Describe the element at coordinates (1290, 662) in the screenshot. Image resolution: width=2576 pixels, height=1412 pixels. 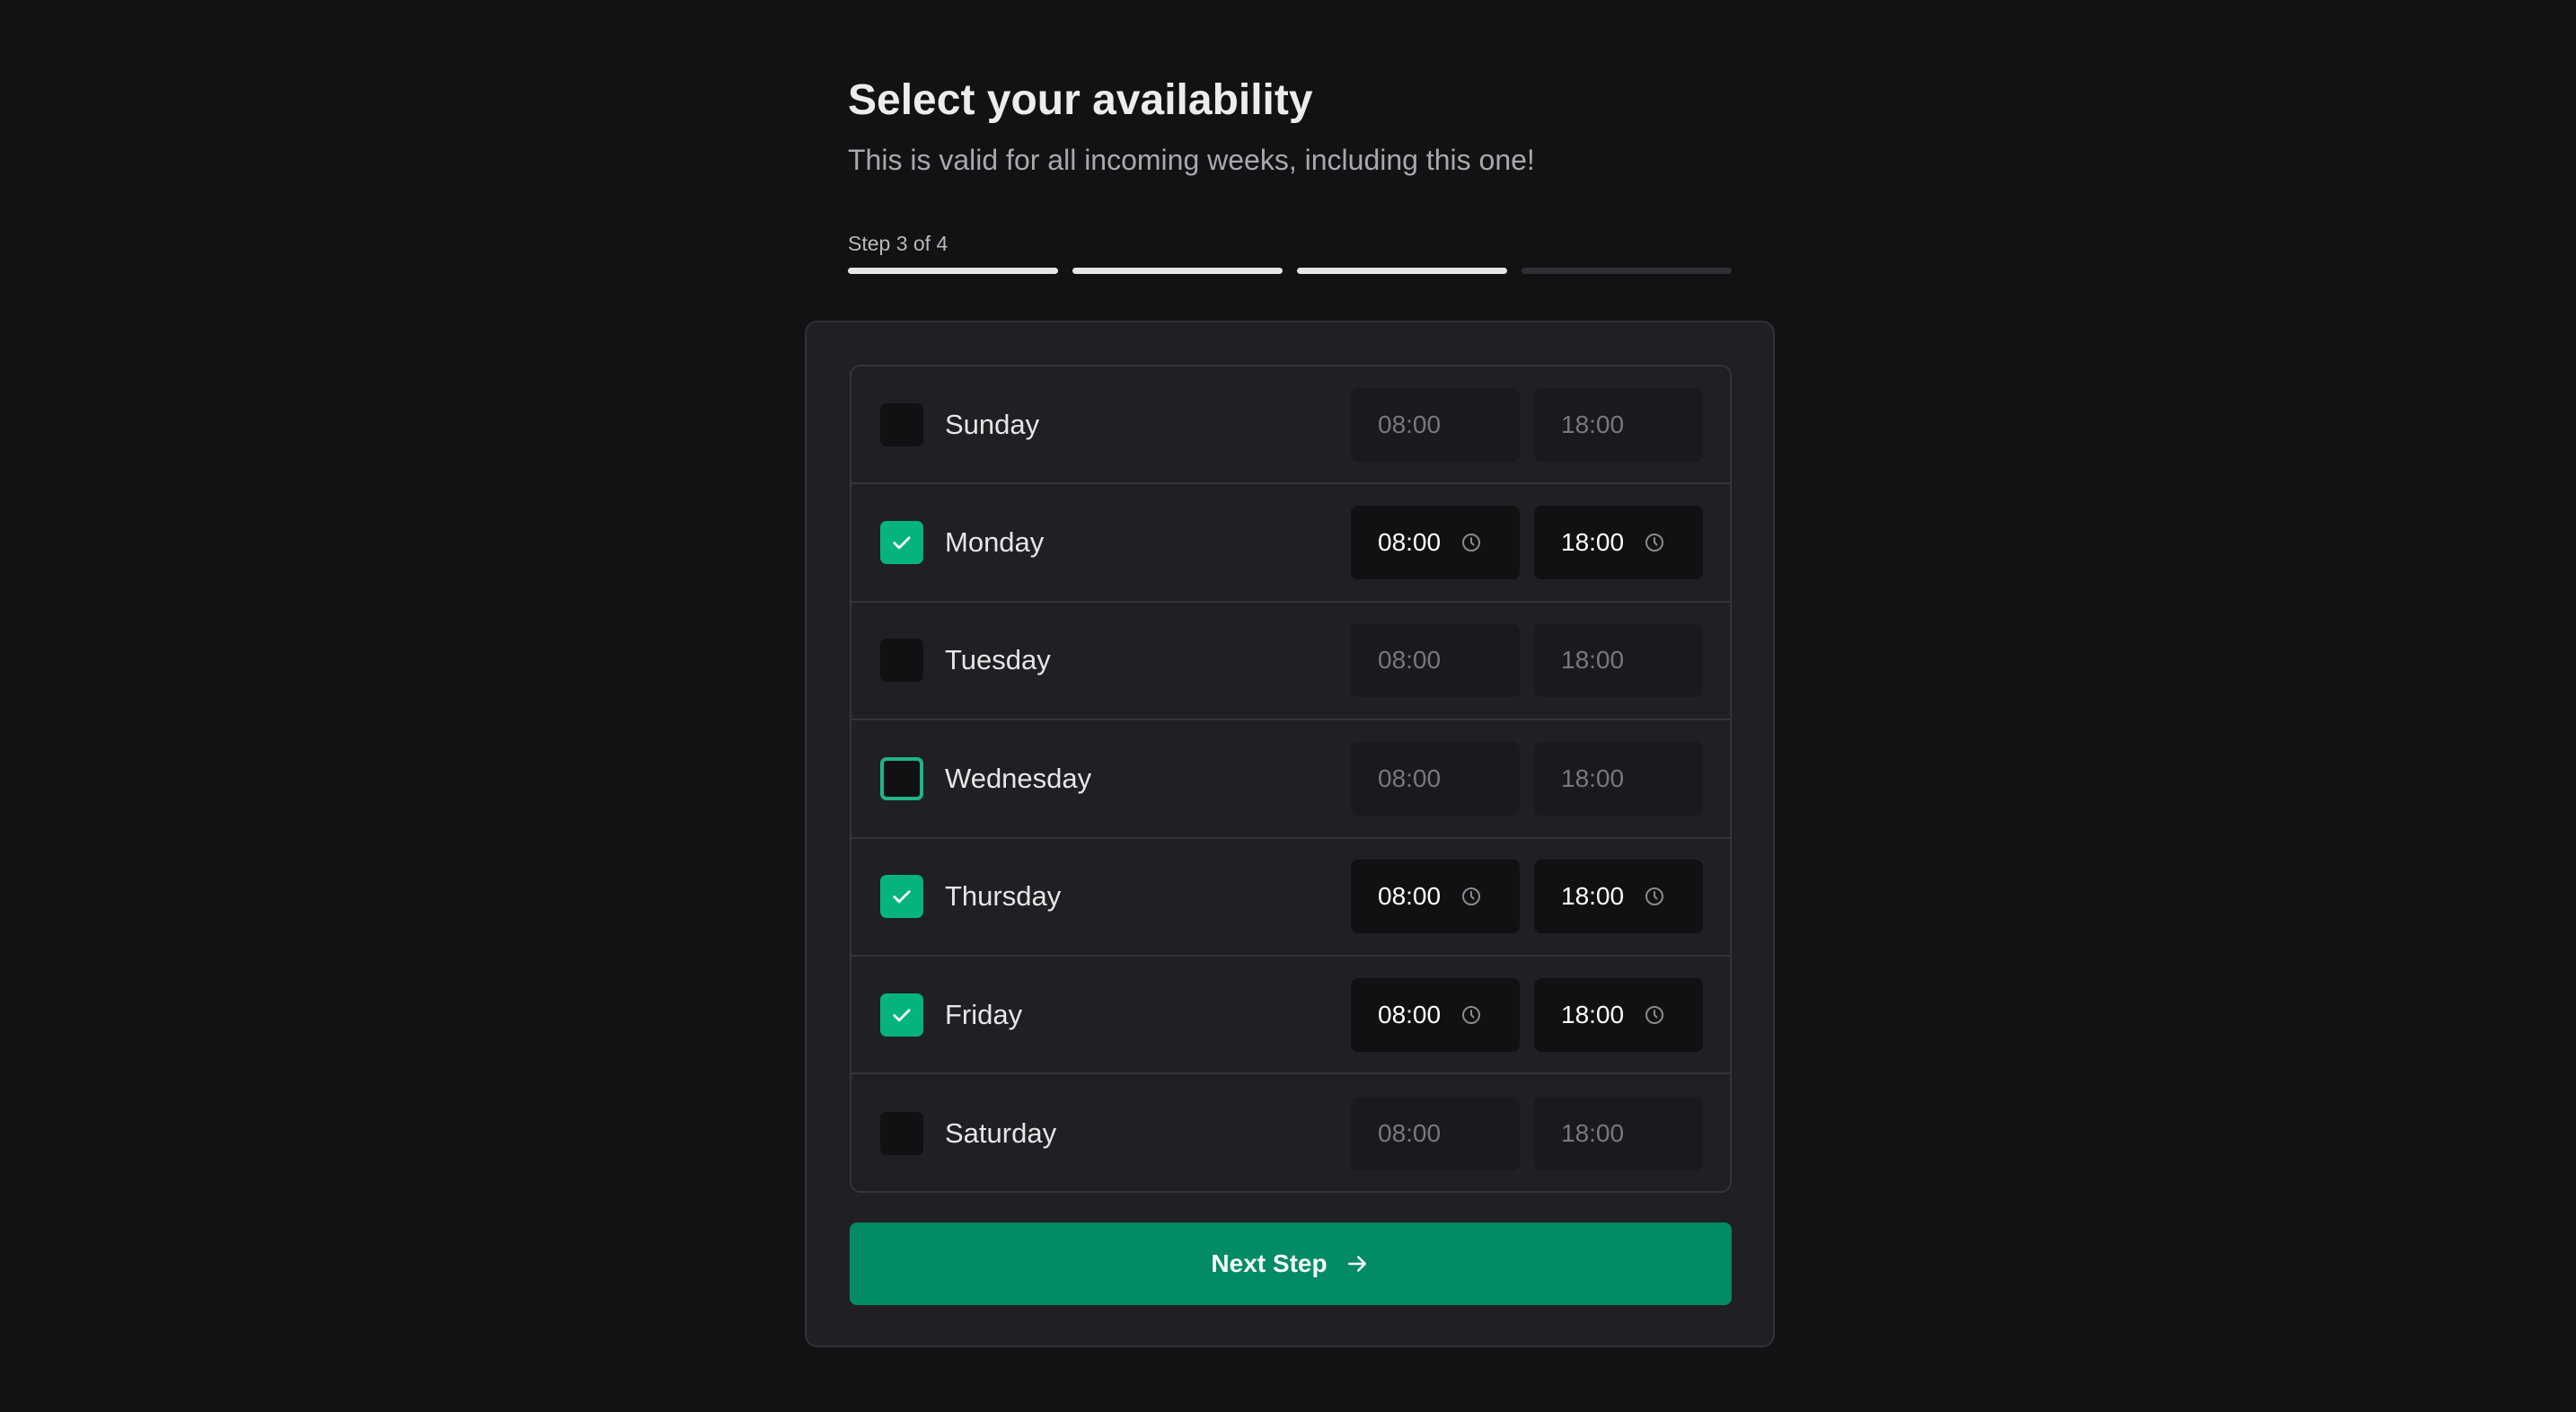
I see `day-row: Tuesday 08:00 18:00` at that location.